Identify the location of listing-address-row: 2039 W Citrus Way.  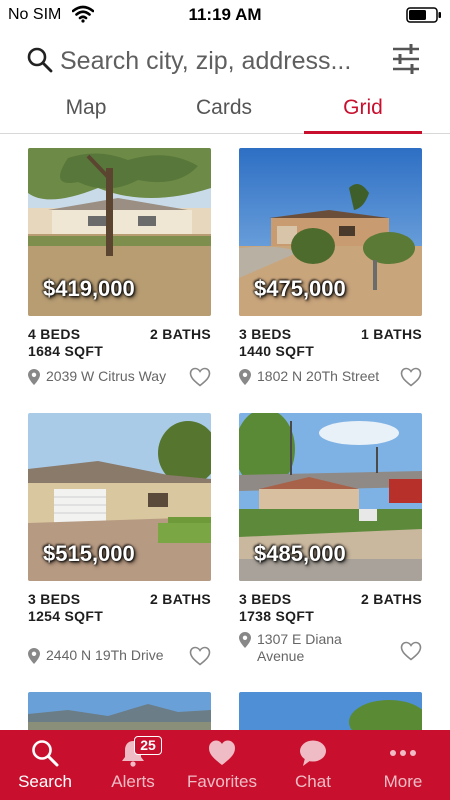
(119, 377).